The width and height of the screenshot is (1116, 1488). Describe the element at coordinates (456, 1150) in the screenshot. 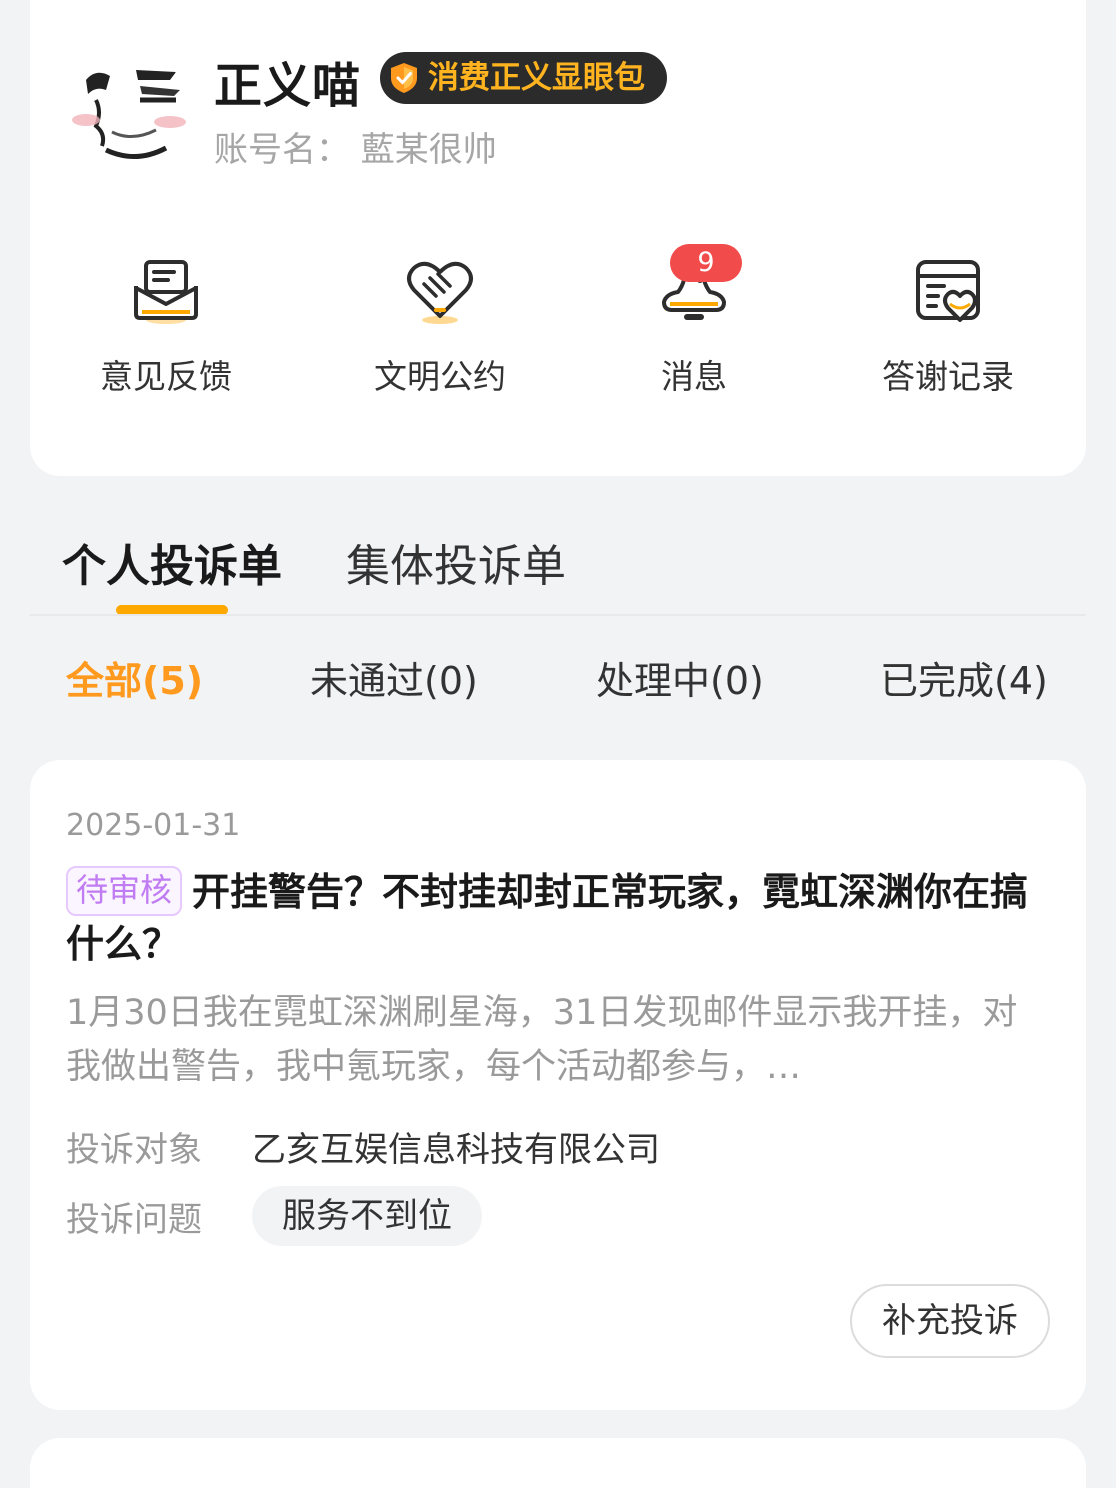

I see `complaint-target-value: 乙亥互娱信息科技有限公司` at that location.